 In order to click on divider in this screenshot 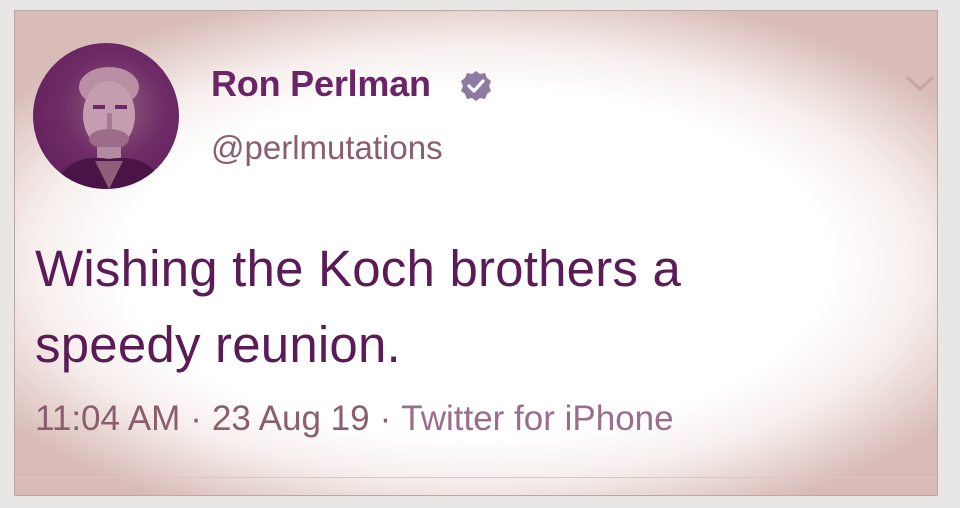, I will do `click(476, 477)`.